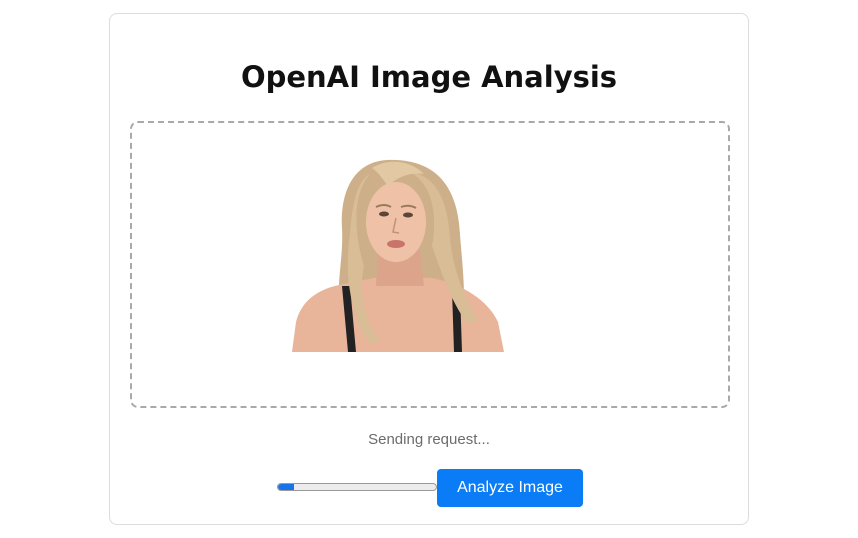 Image resolution: width=858 pixels, height=538 pixels. What do you see at coordinates (429, 77) in the screenshot?
I see `page-title: OpenAI Image Analysis` at bounding box center [429, 77].